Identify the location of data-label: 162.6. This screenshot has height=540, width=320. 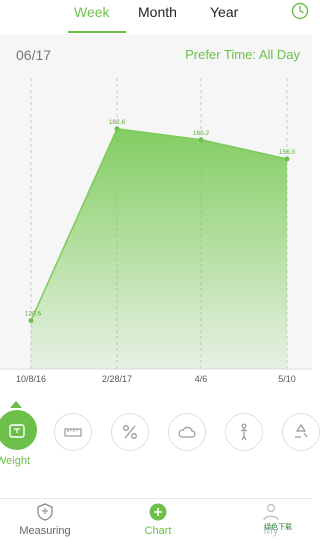
(117, 122).